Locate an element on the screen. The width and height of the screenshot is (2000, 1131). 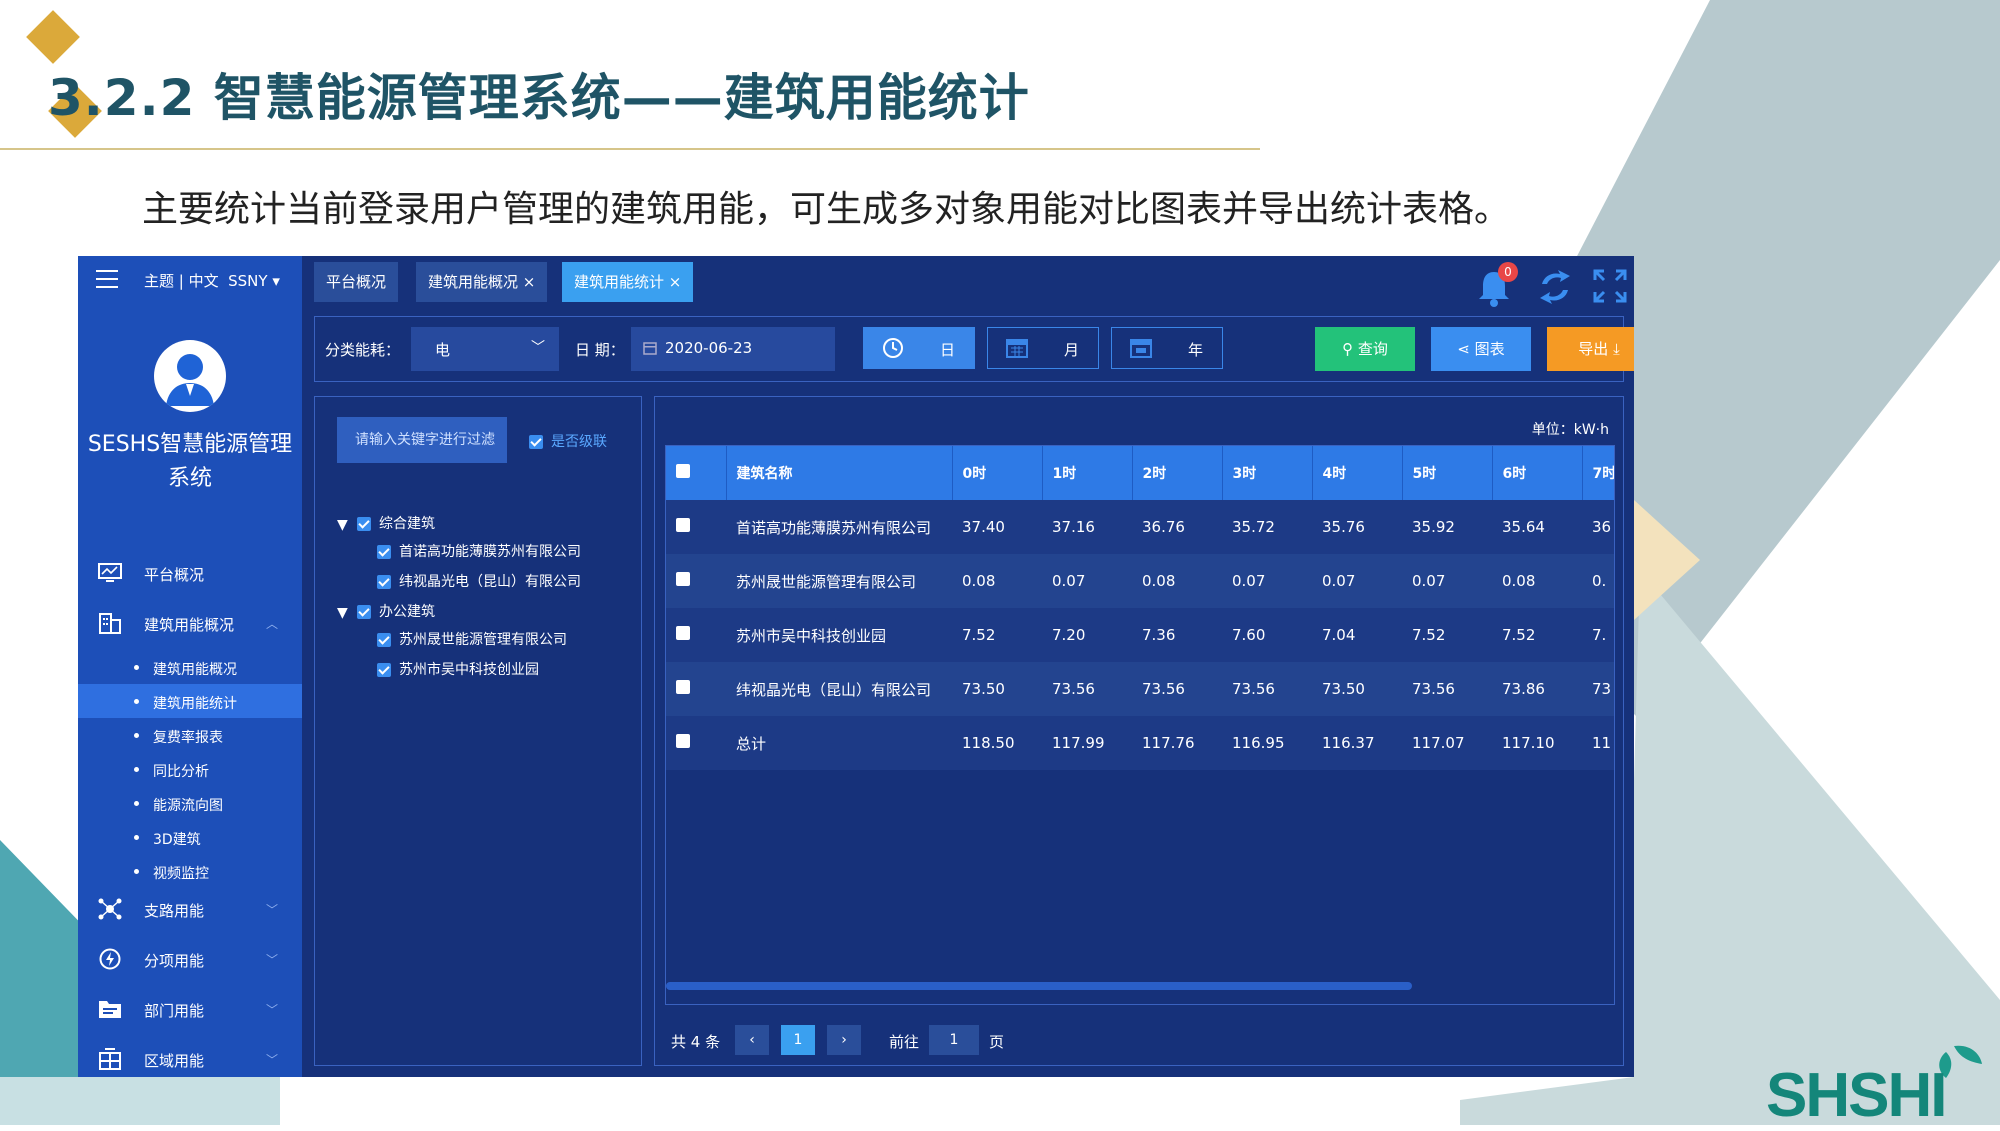
region-icon is located at coordinates (110, 1059).